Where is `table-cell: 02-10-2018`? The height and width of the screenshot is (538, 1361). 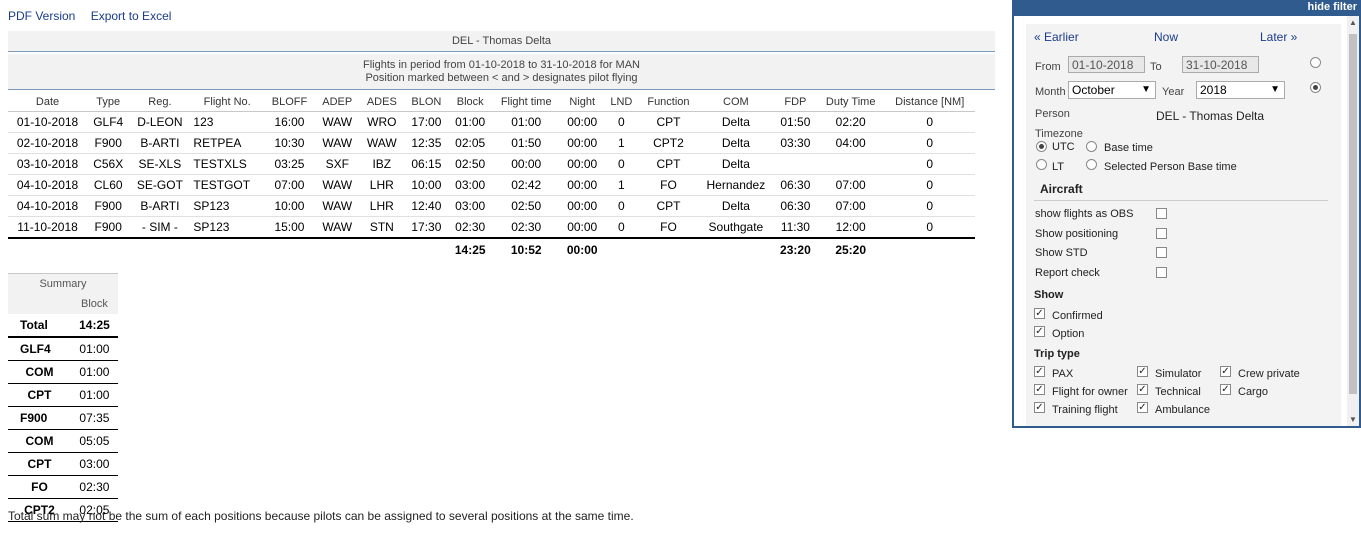 table-cell: 02-10-2018 is located at coordinates (48, 143).